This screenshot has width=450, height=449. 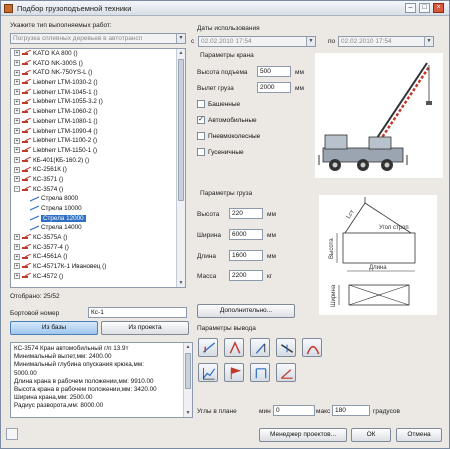 I want to click on info-scrollbar: ▲ ▼, so click(x=187, y=380).